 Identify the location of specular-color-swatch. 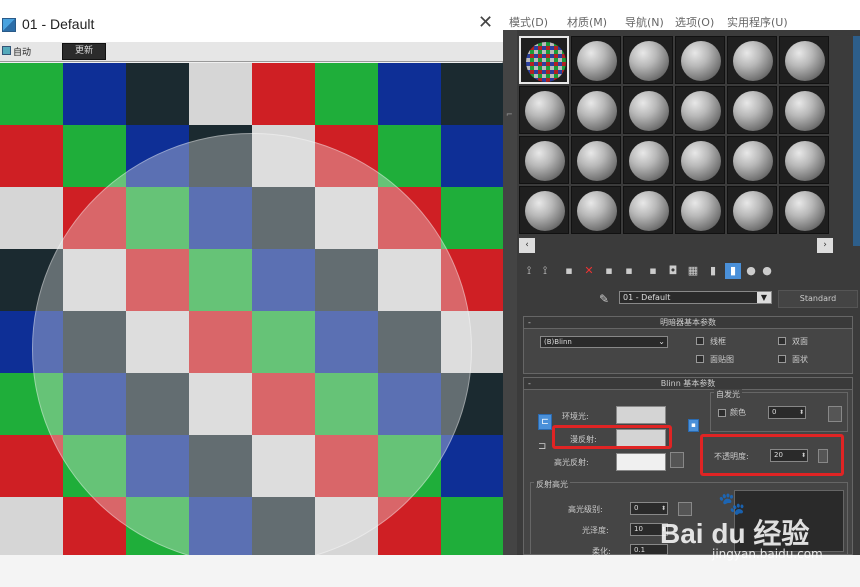
(641, 462).